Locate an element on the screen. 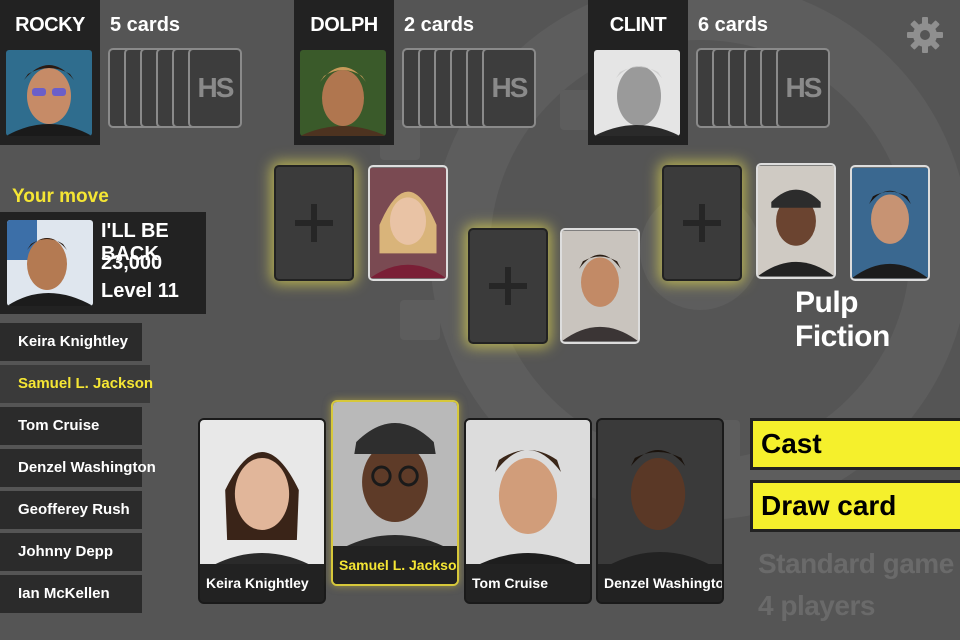  hand-card: Tom Cruise is located at coordinates (528, 511).